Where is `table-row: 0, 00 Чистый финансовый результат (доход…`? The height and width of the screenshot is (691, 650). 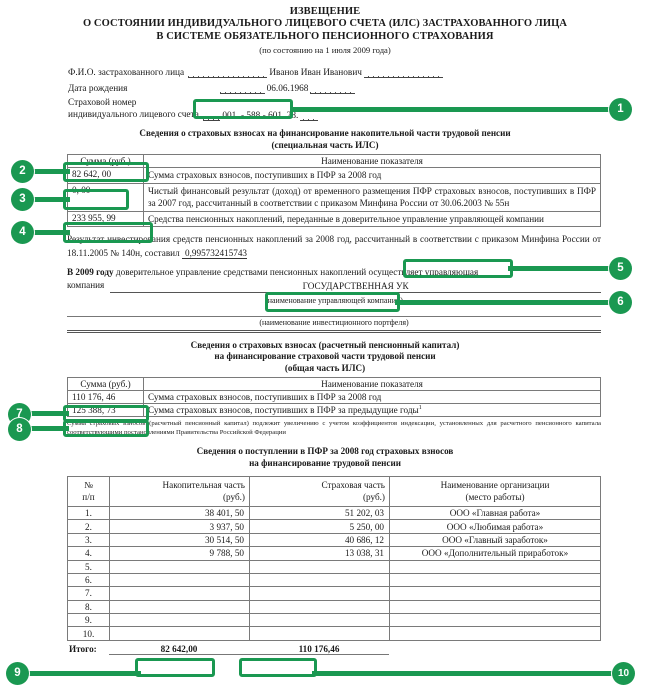
table-row: 0, 00 Чистый финансовый результат (доход… is located at coordinates (334, 197).